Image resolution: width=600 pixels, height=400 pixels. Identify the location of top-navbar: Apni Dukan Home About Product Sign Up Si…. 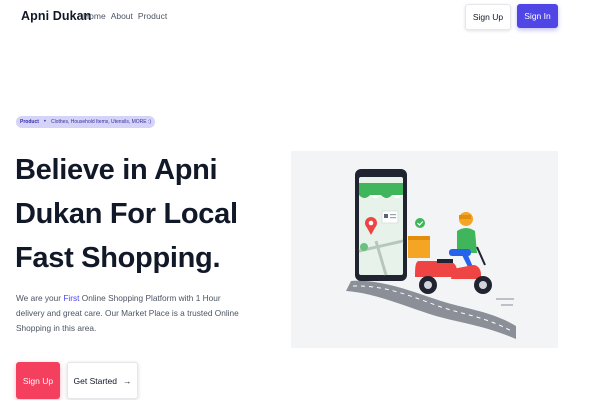
(300, 17).